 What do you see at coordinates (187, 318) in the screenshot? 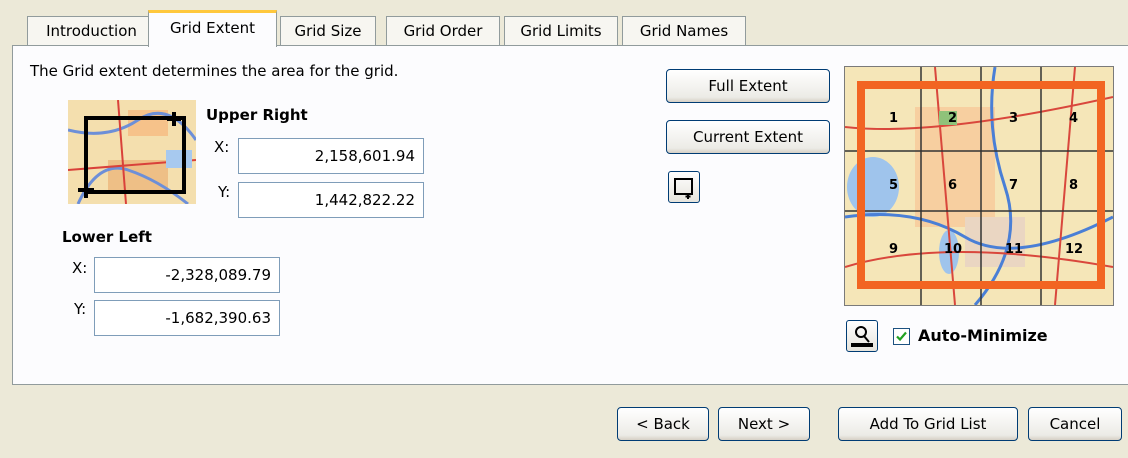
I see `lower-left-y-field: -1,682,390.63` at bounding box center [187, 318].